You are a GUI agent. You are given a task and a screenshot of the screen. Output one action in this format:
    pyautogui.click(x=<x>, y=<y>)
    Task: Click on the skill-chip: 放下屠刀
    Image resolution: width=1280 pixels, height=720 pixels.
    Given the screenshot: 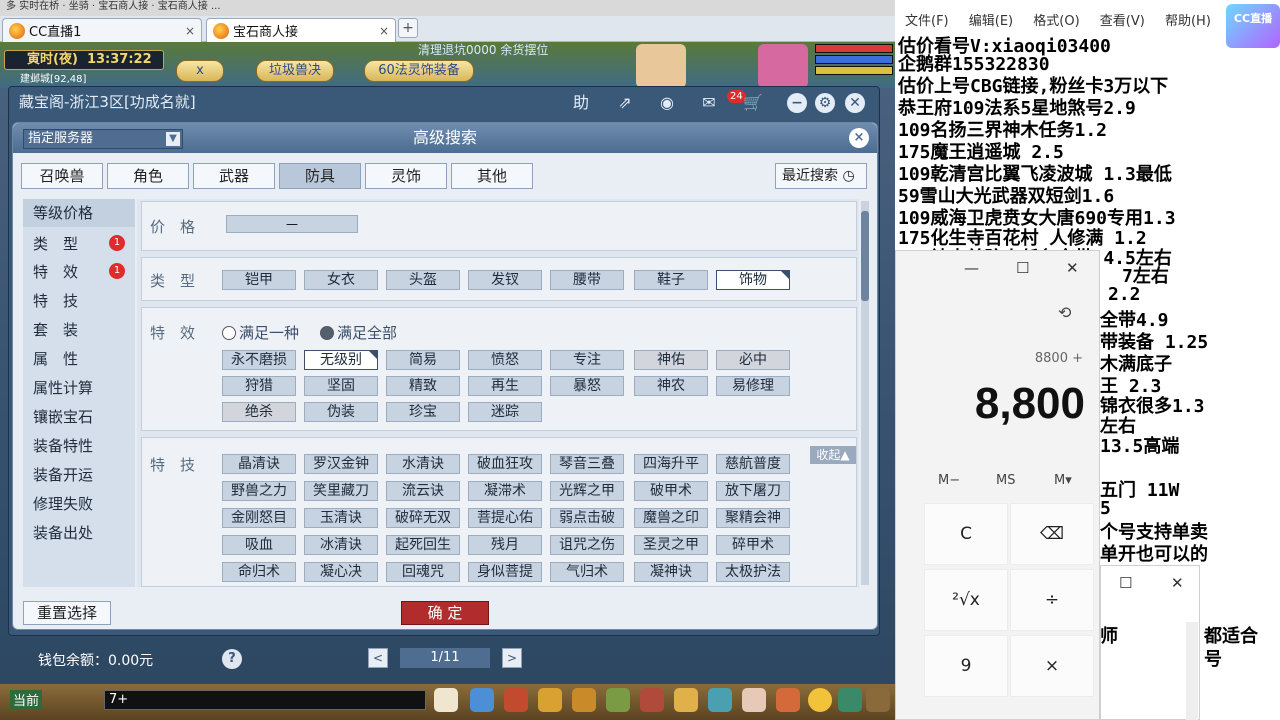 What is the action you would take?
    pyautogui.click(x=753, y=491)
    